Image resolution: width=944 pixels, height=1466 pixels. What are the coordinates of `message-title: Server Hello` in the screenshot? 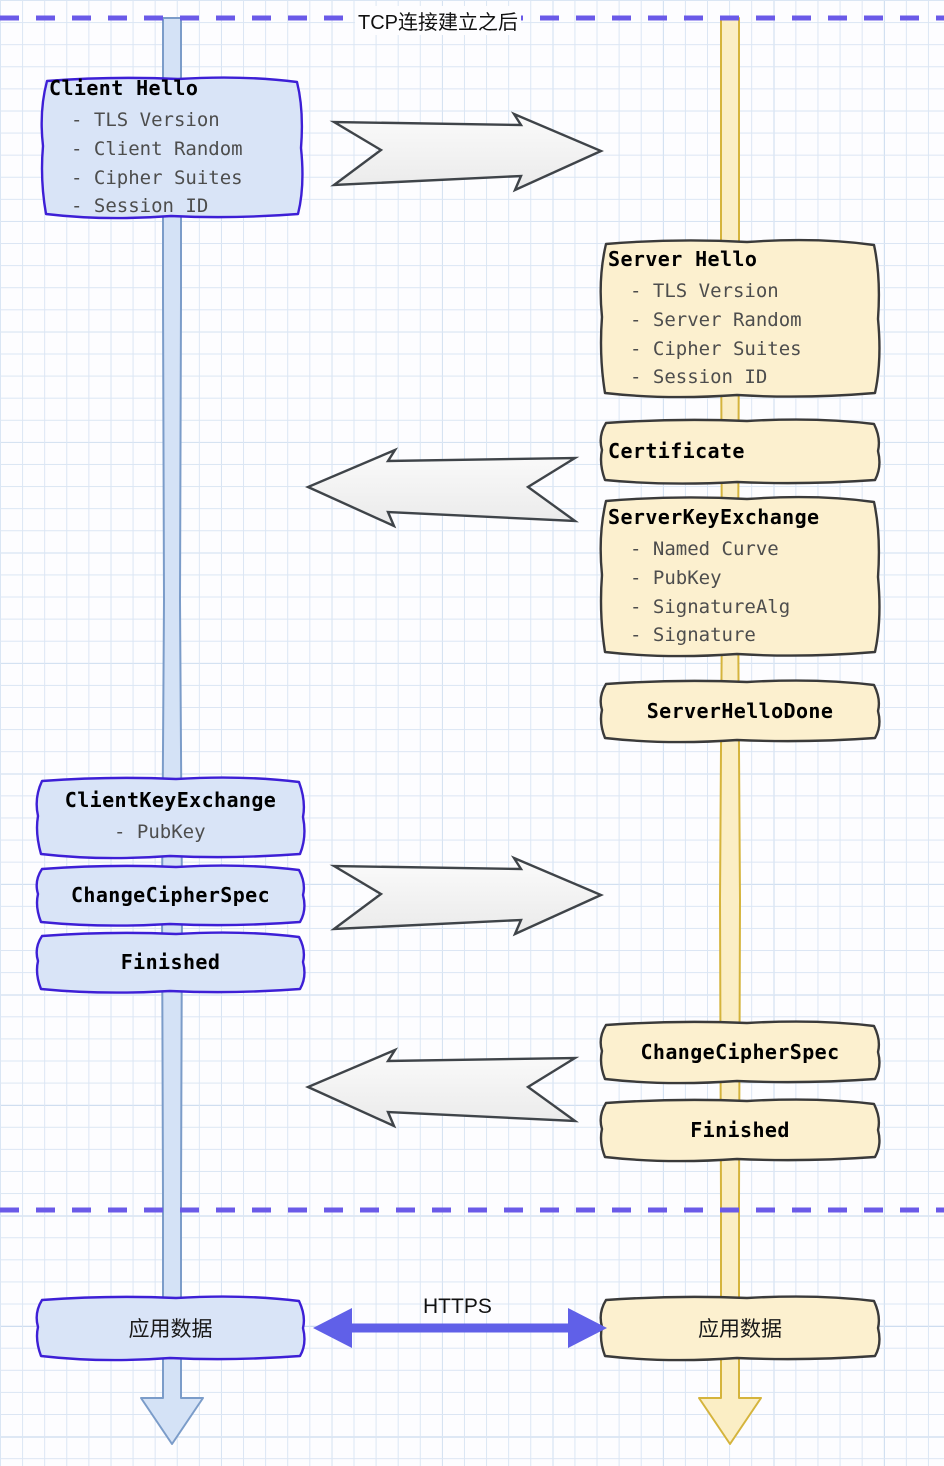 It's located at (683, 258).